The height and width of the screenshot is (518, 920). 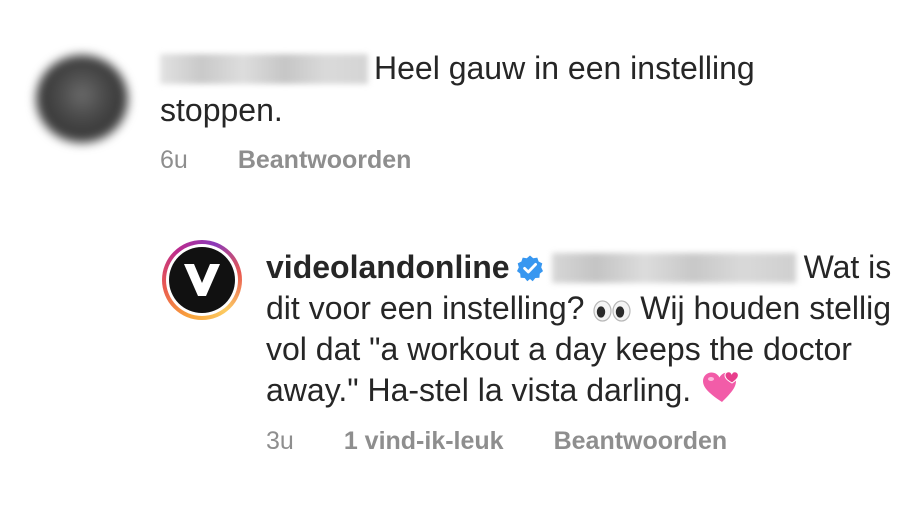 I want to click on comment-1-body: Heel gauw in een instelling stoppen., so click(x=520, y=89).